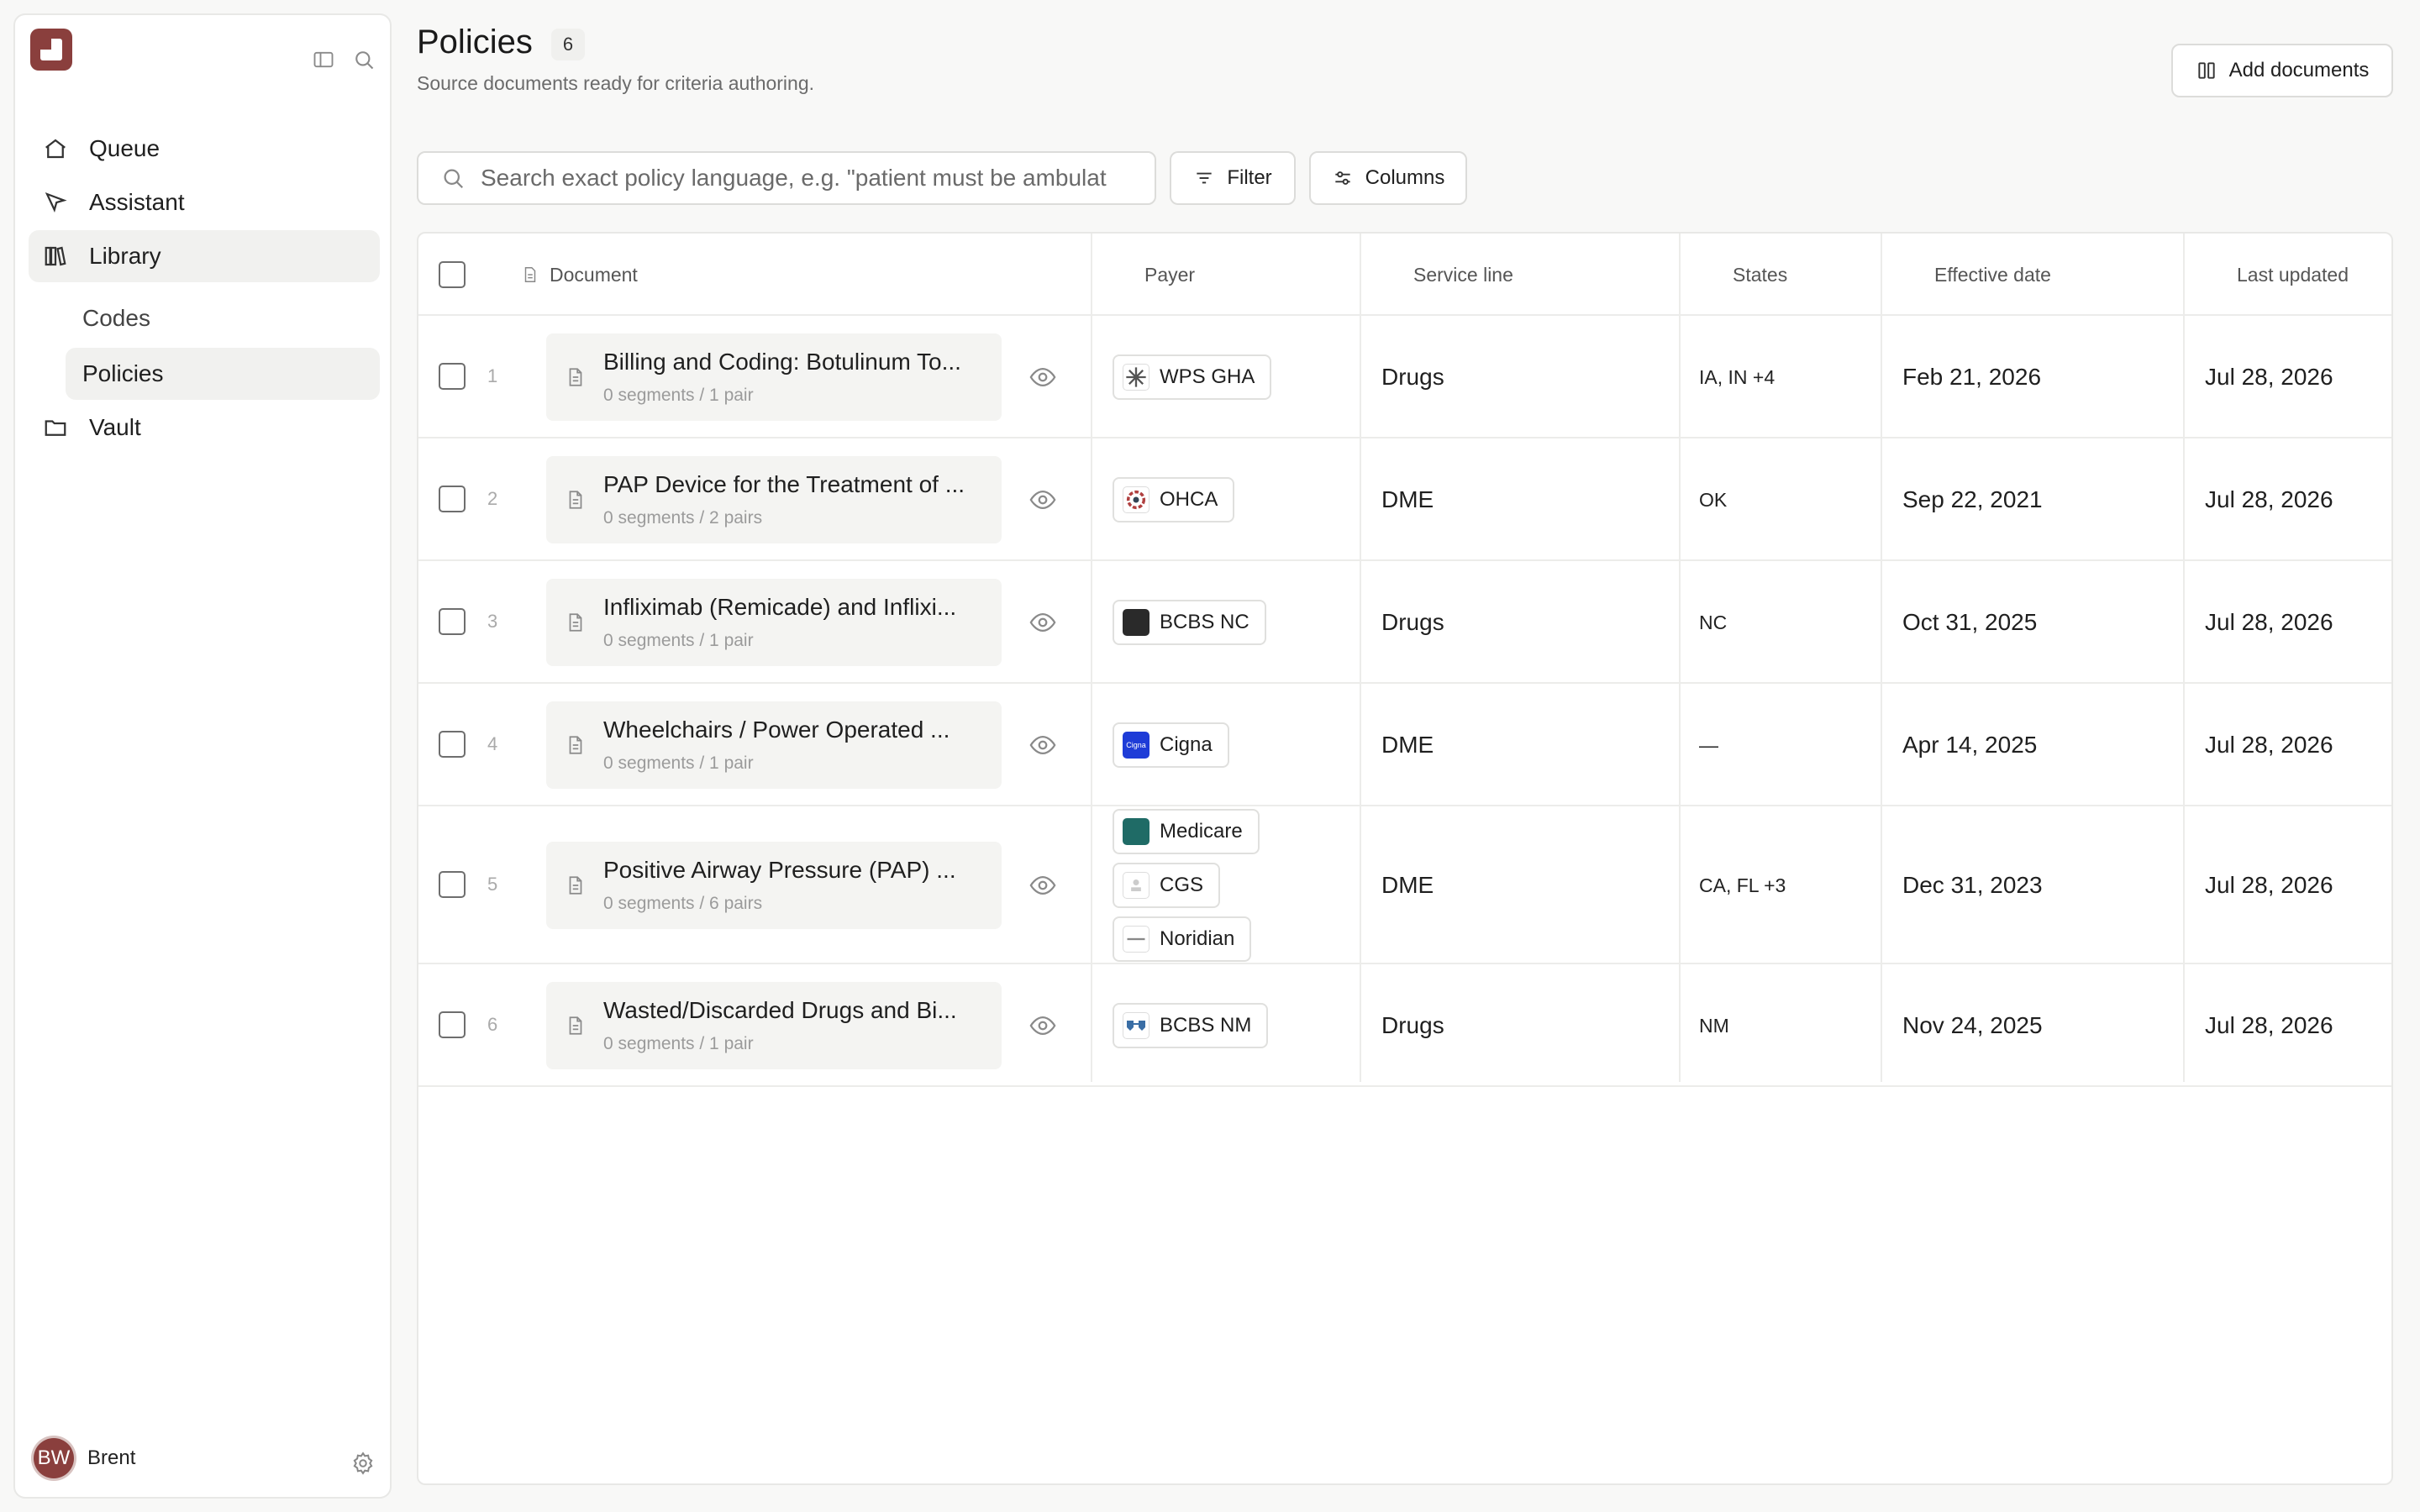 The image size is (2420, 1512). Describe the element at coordinates (55, 256) in the screenshot. I see `library-icon` at that location.